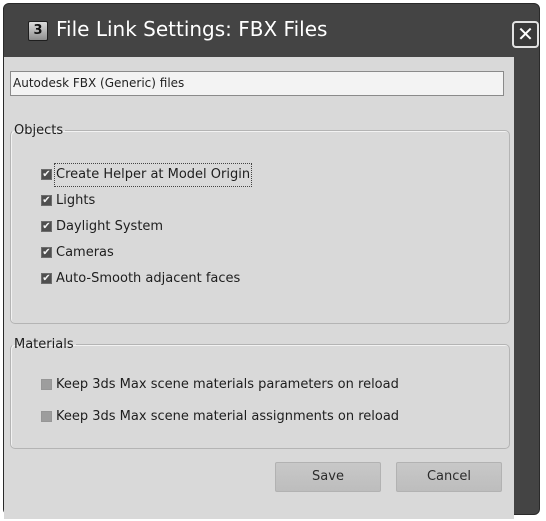  What do you see at coordinates (46, 252) in the screenshot?
I see `cameras-checkbox: ✔` at bounding box center [46, 252].